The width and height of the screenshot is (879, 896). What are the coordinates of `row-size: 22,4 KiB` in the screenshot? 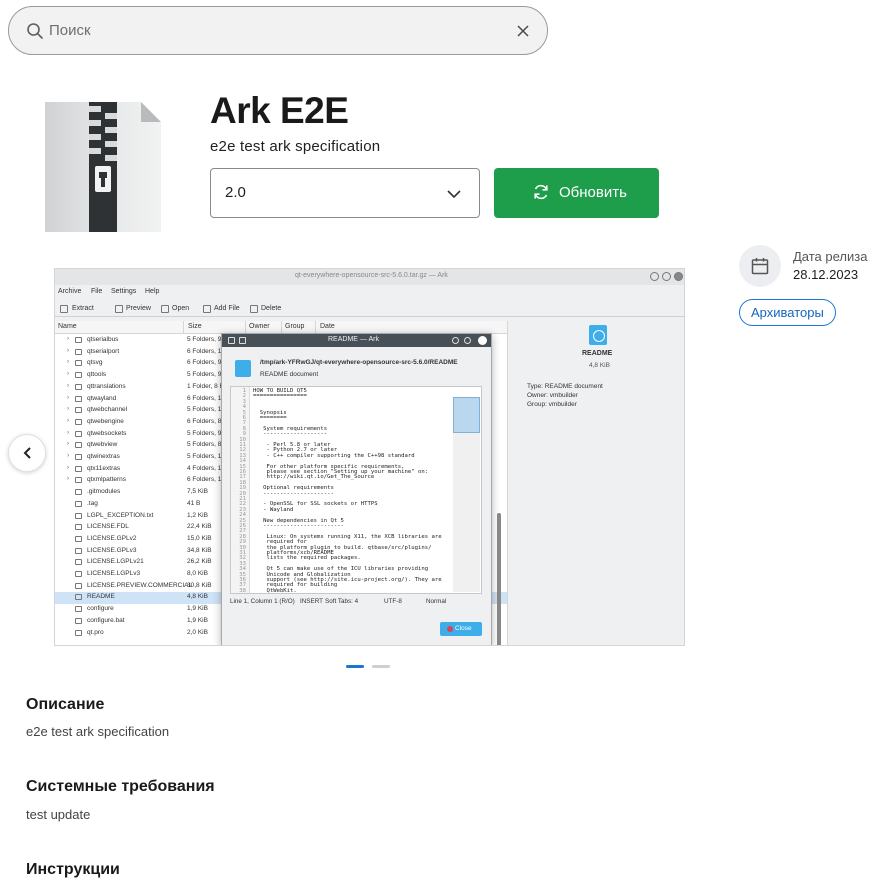 It's located at (199, 527).